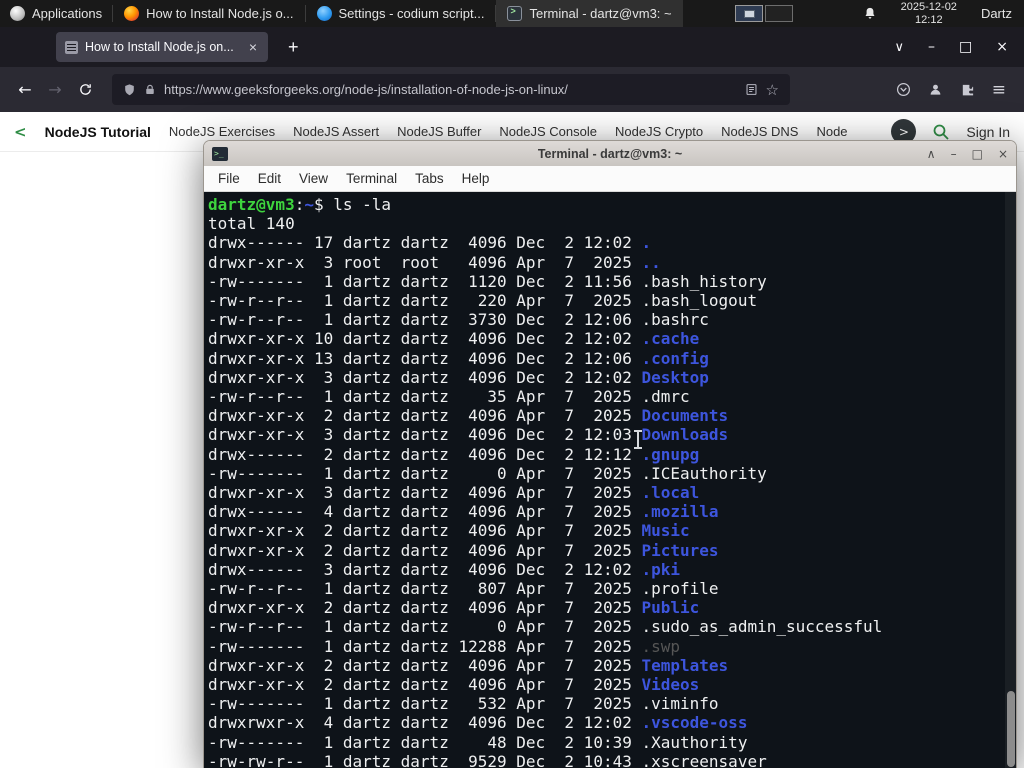 The width and height of the screenshot is (1024, 768). What do you see at coordinates (229, 178) in the screenshot?
I see `menu-file: File` at bounding box center [229, 178].